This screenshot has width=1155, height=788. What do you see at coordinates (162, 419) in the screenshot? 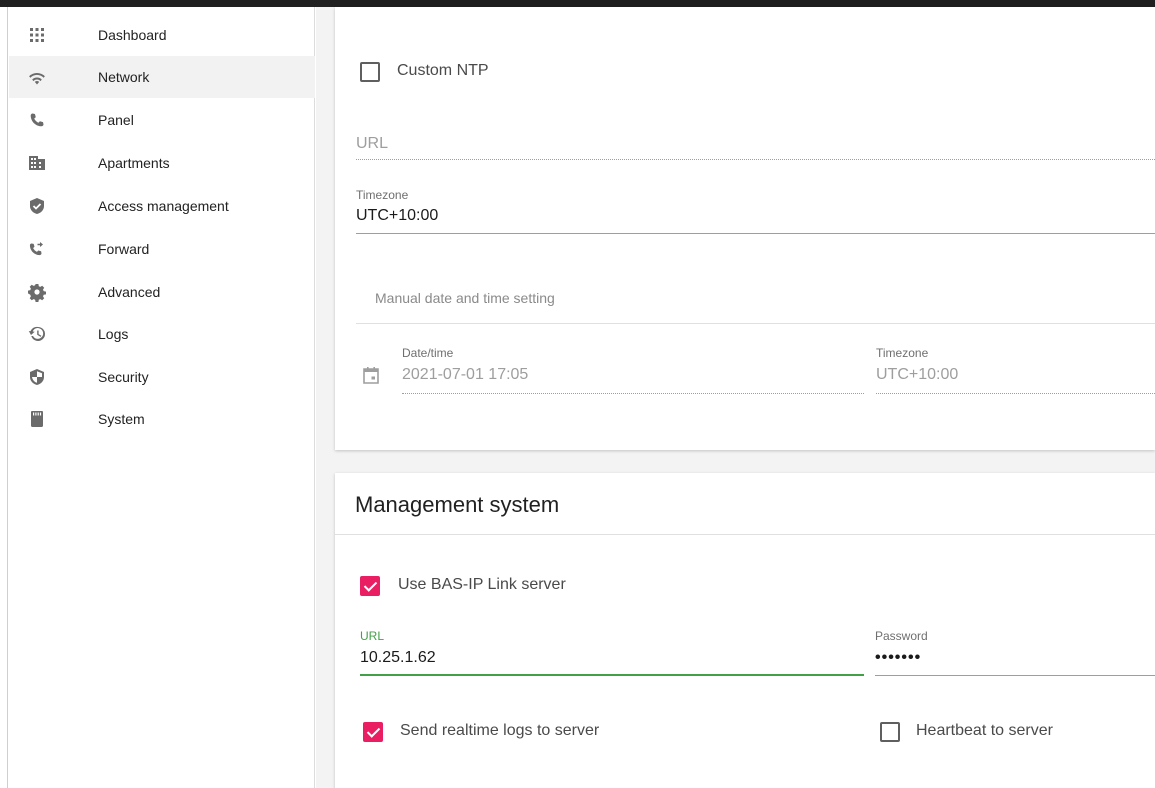
I see `sidebar-item-system: System` at bounding box center [162, 419].